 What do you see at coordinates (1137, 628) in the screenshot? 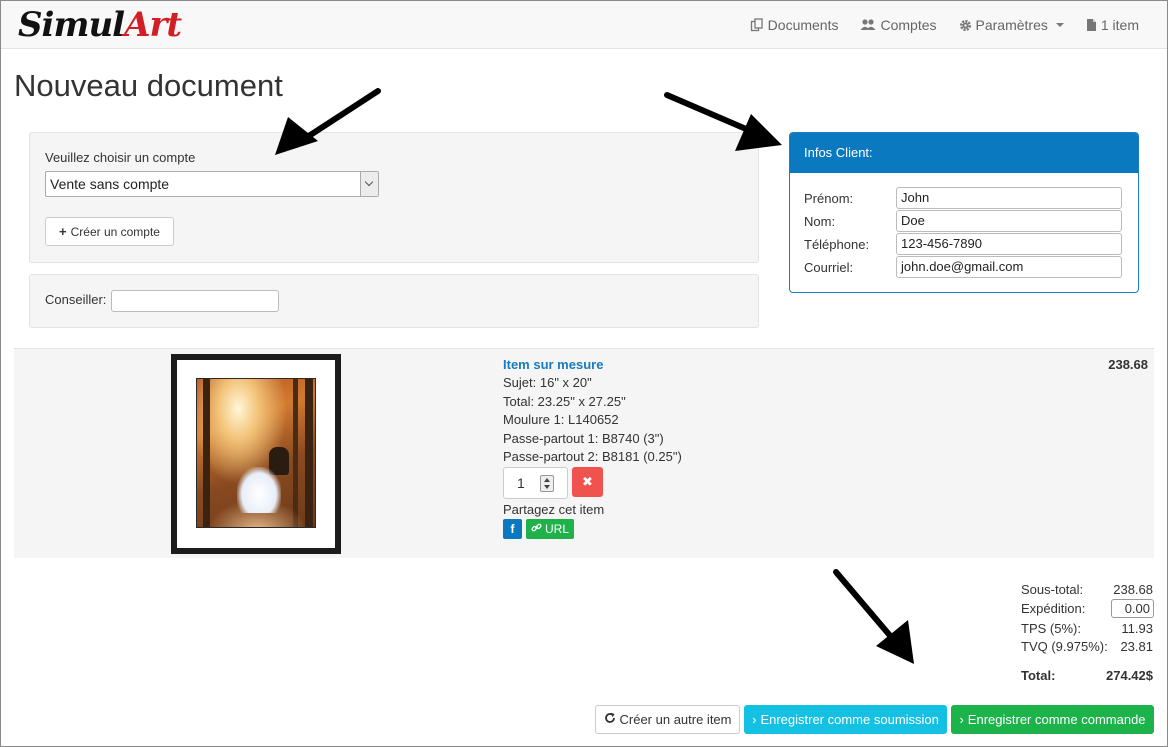
I see `tps-value: 11.93` at bounding box center [1137, 628].